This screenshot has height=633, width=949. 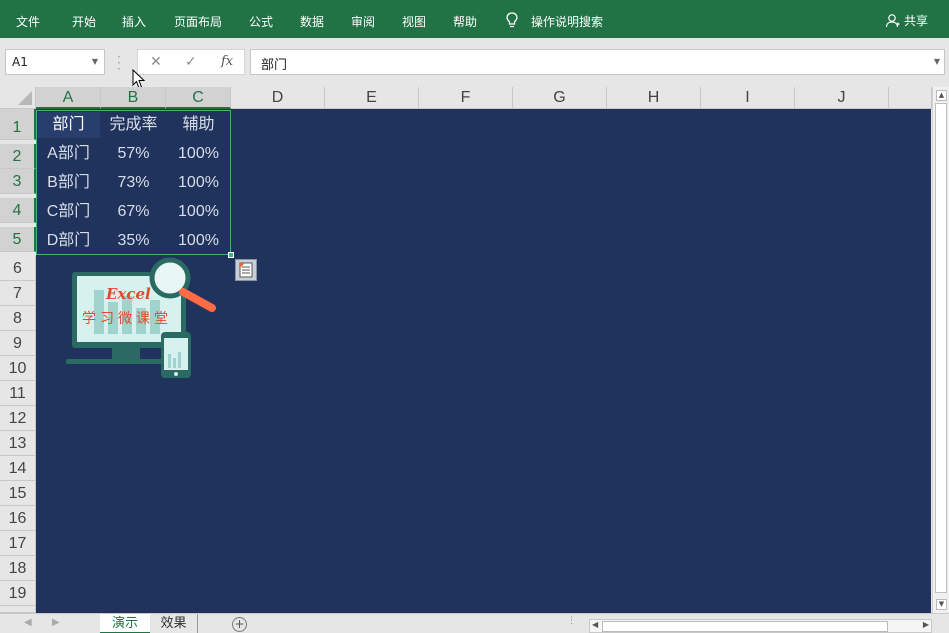 I want to click on tab-formulas: 公式, so click(x=261, y=21).